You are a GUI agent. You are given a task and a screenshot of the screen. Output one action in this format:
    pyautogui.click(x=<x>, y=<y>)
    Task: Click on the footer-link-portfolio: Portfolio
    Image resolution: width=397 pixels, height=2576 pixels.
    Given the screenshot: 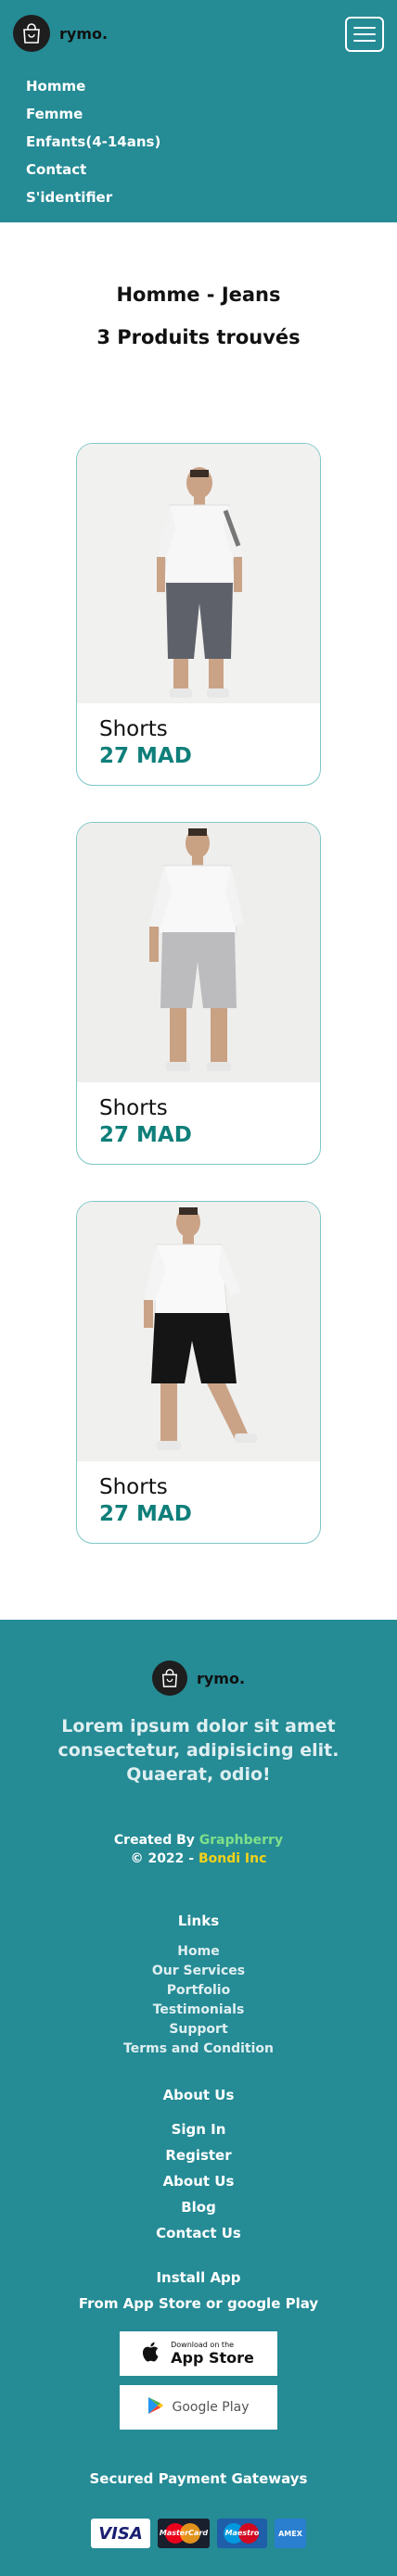 What is the action you would take?
    pyautogui.click(x=198, y=1991)
    